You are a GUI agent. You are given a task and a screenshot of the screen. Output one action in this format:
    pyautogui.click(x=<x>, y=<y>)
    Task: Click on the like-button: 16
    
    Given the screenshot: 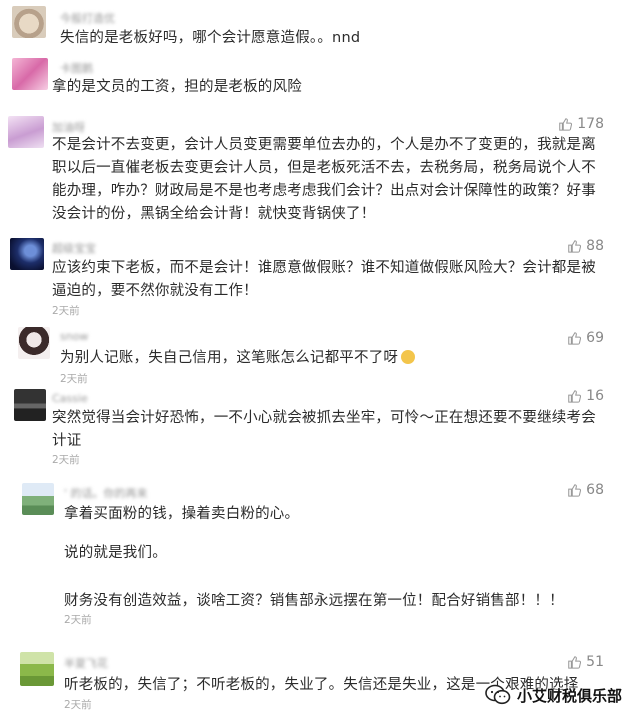 What is the action you would take?
    pyautogui.click(x=585, y=396)
    